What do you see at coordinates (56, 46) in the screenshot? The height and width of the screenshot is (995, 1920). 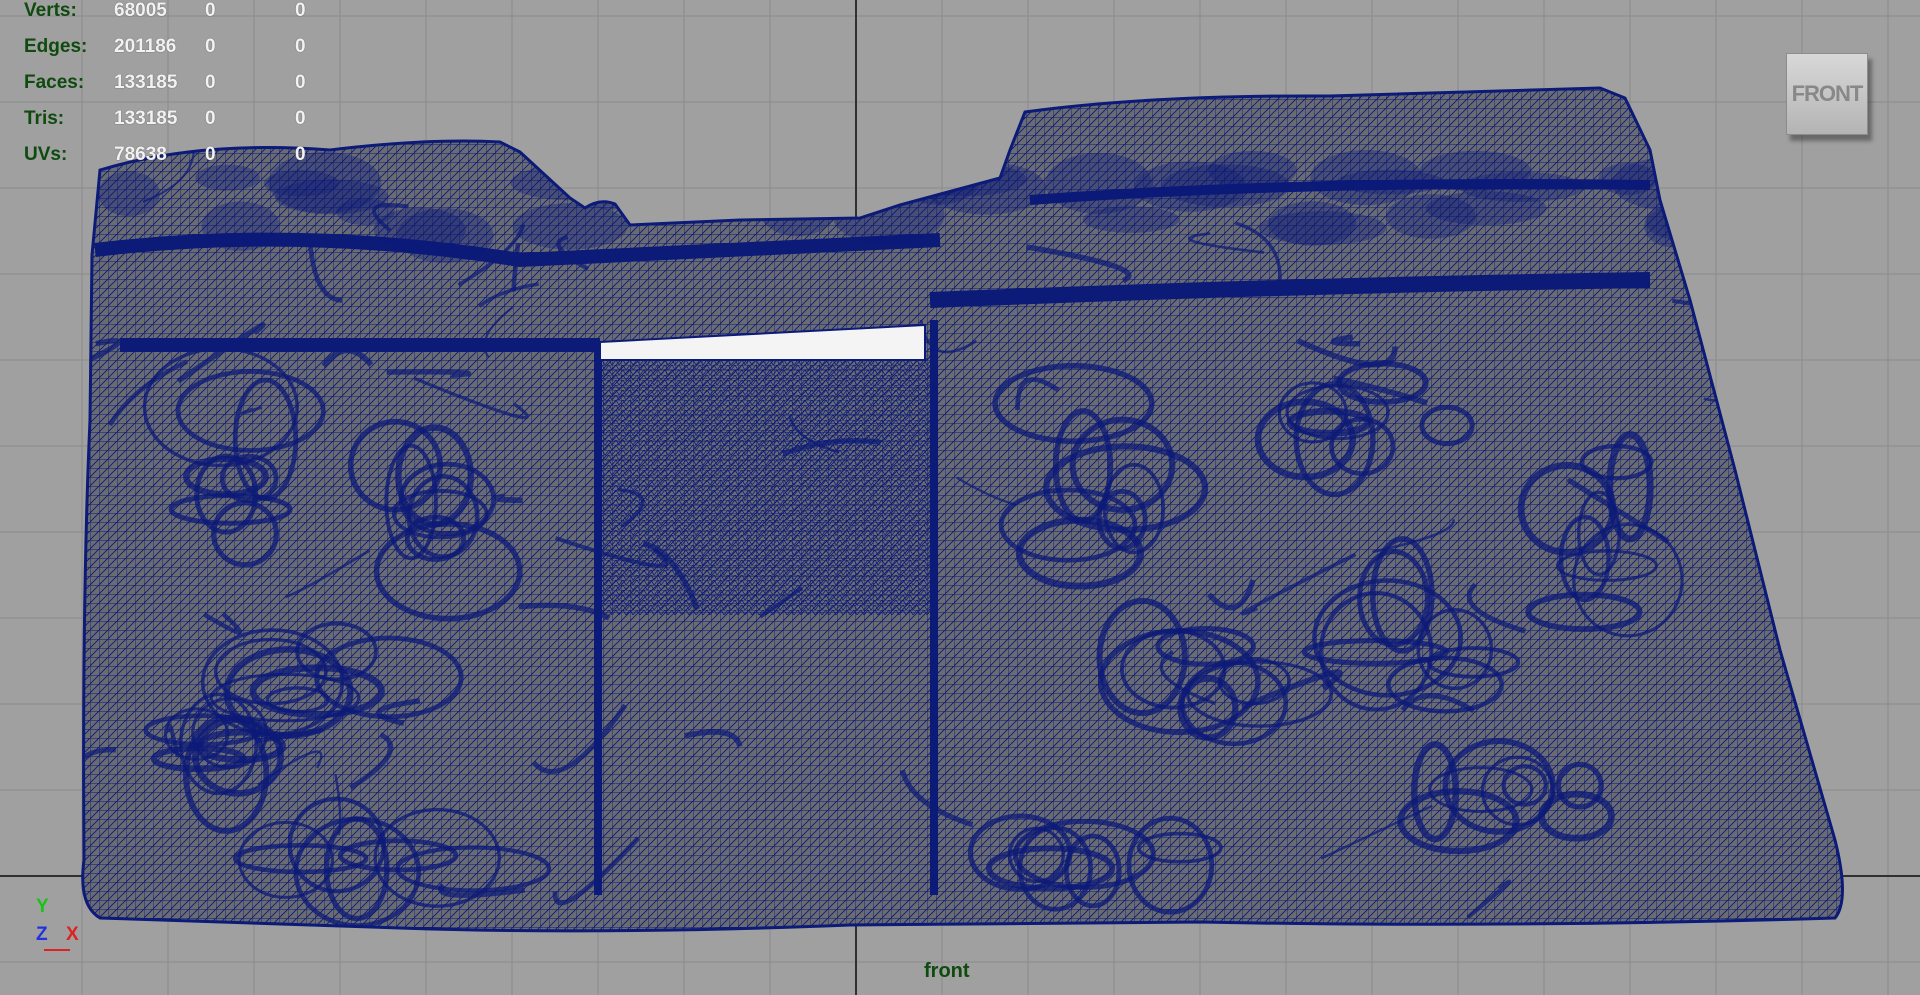 I see `hud-label: Edges:` at bounding box center [56, 46].